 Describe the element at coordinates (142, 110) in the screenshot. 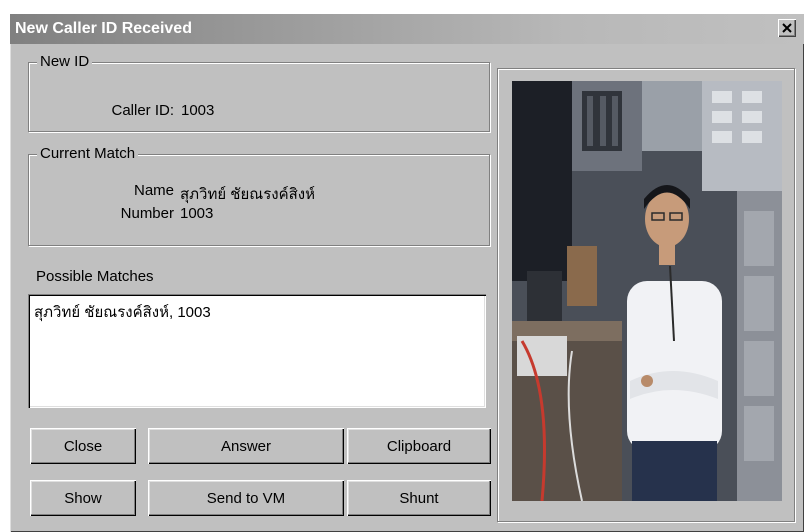

I see `caller-id-label: Caller ID:` at that location.